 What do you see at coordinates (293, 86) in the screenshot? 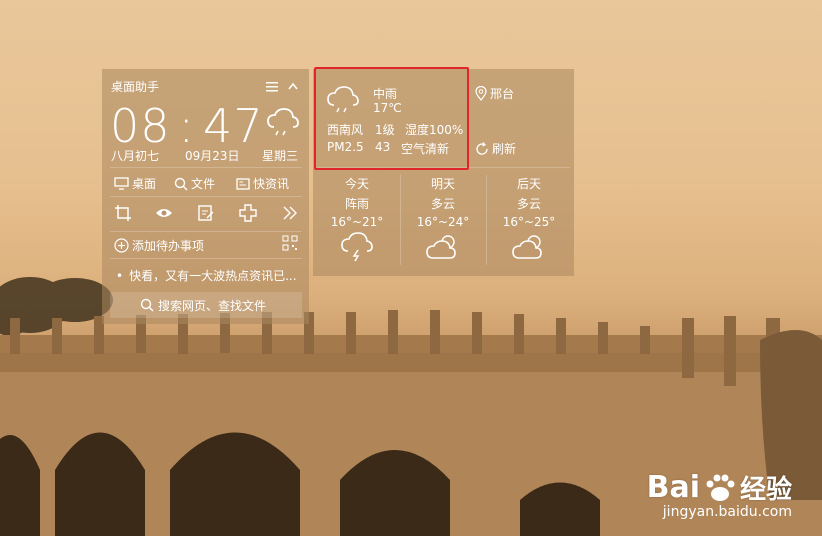
I see `chevron-up-icon` at bounding box center [293, 86].